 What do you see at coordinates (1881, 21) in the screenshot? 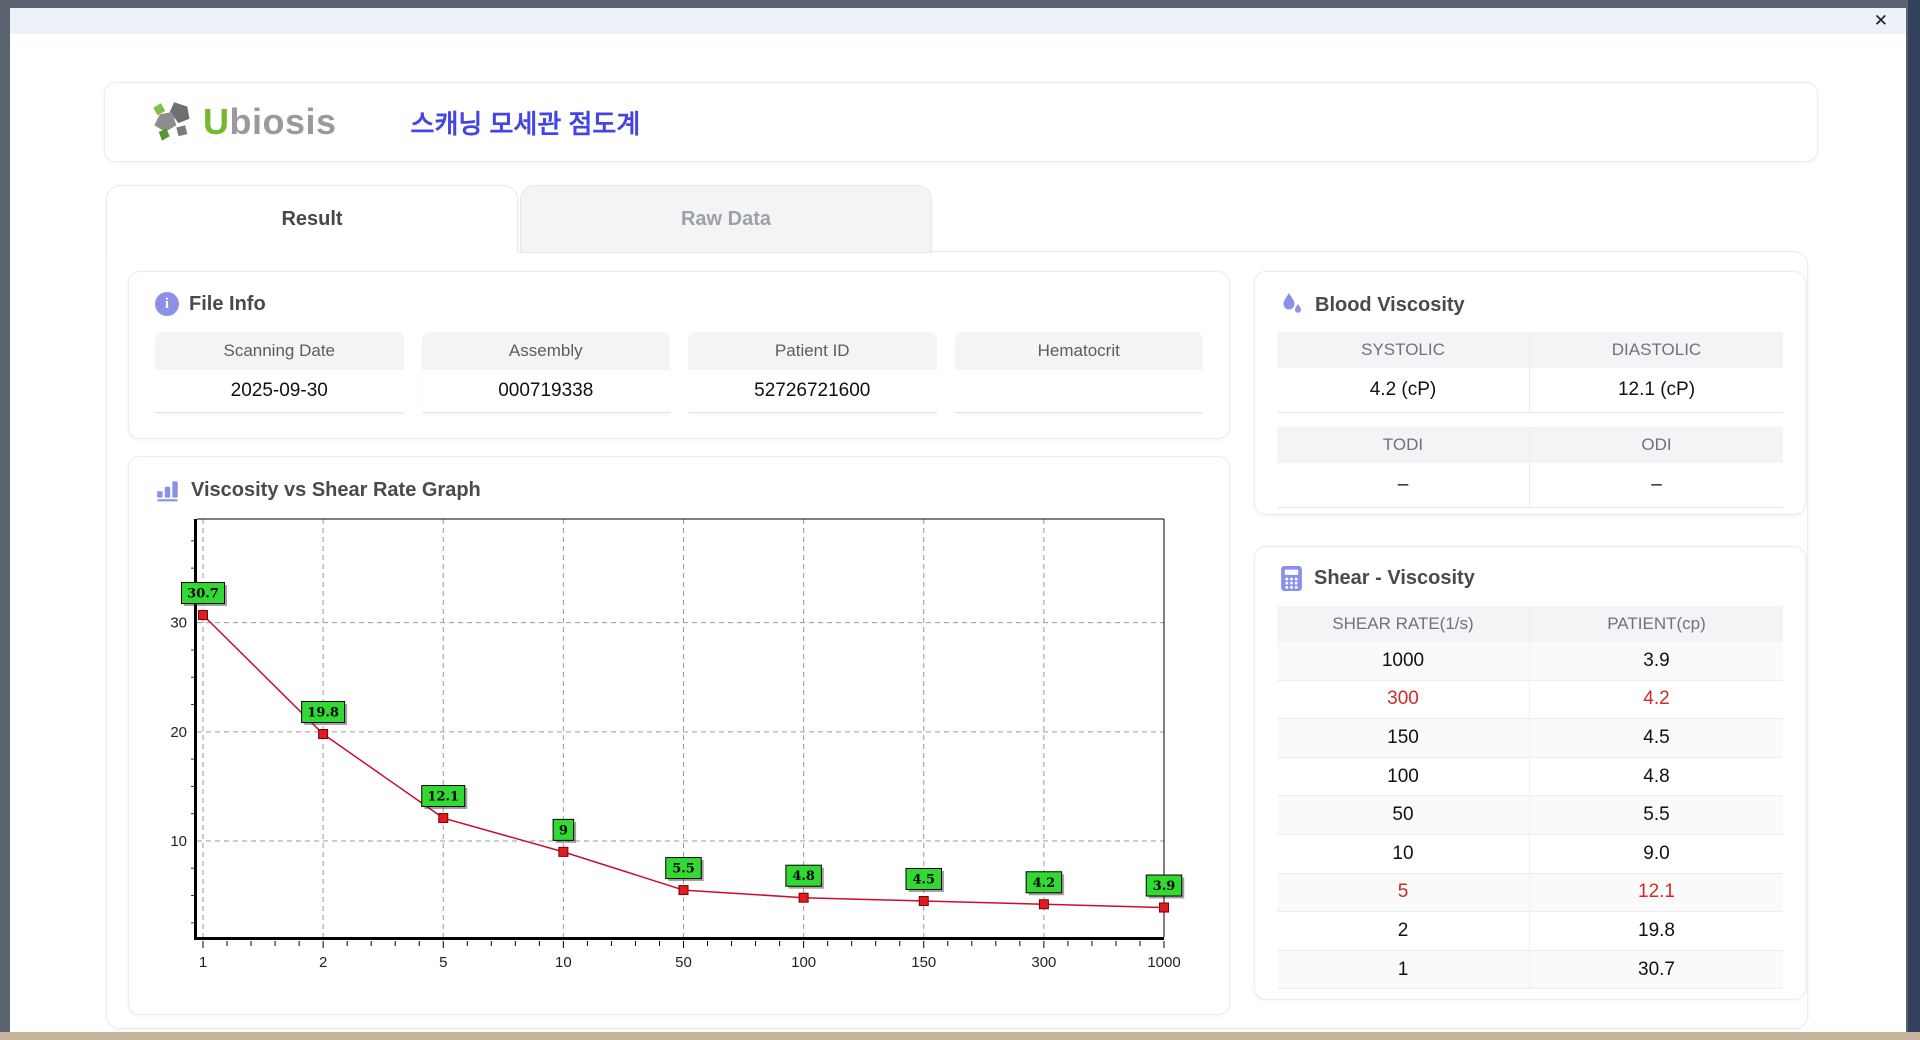
I see `close-icon: ✕` at bounding box center [1881, 21].